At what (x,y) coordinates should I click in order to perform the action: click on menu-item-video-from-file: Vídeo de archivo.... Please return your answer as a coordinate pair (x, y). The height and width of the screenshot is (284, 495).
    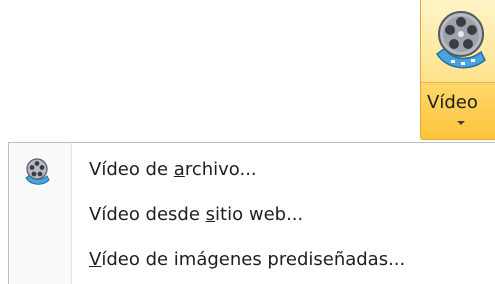
    Looking at the image, I should click on (252, 171).